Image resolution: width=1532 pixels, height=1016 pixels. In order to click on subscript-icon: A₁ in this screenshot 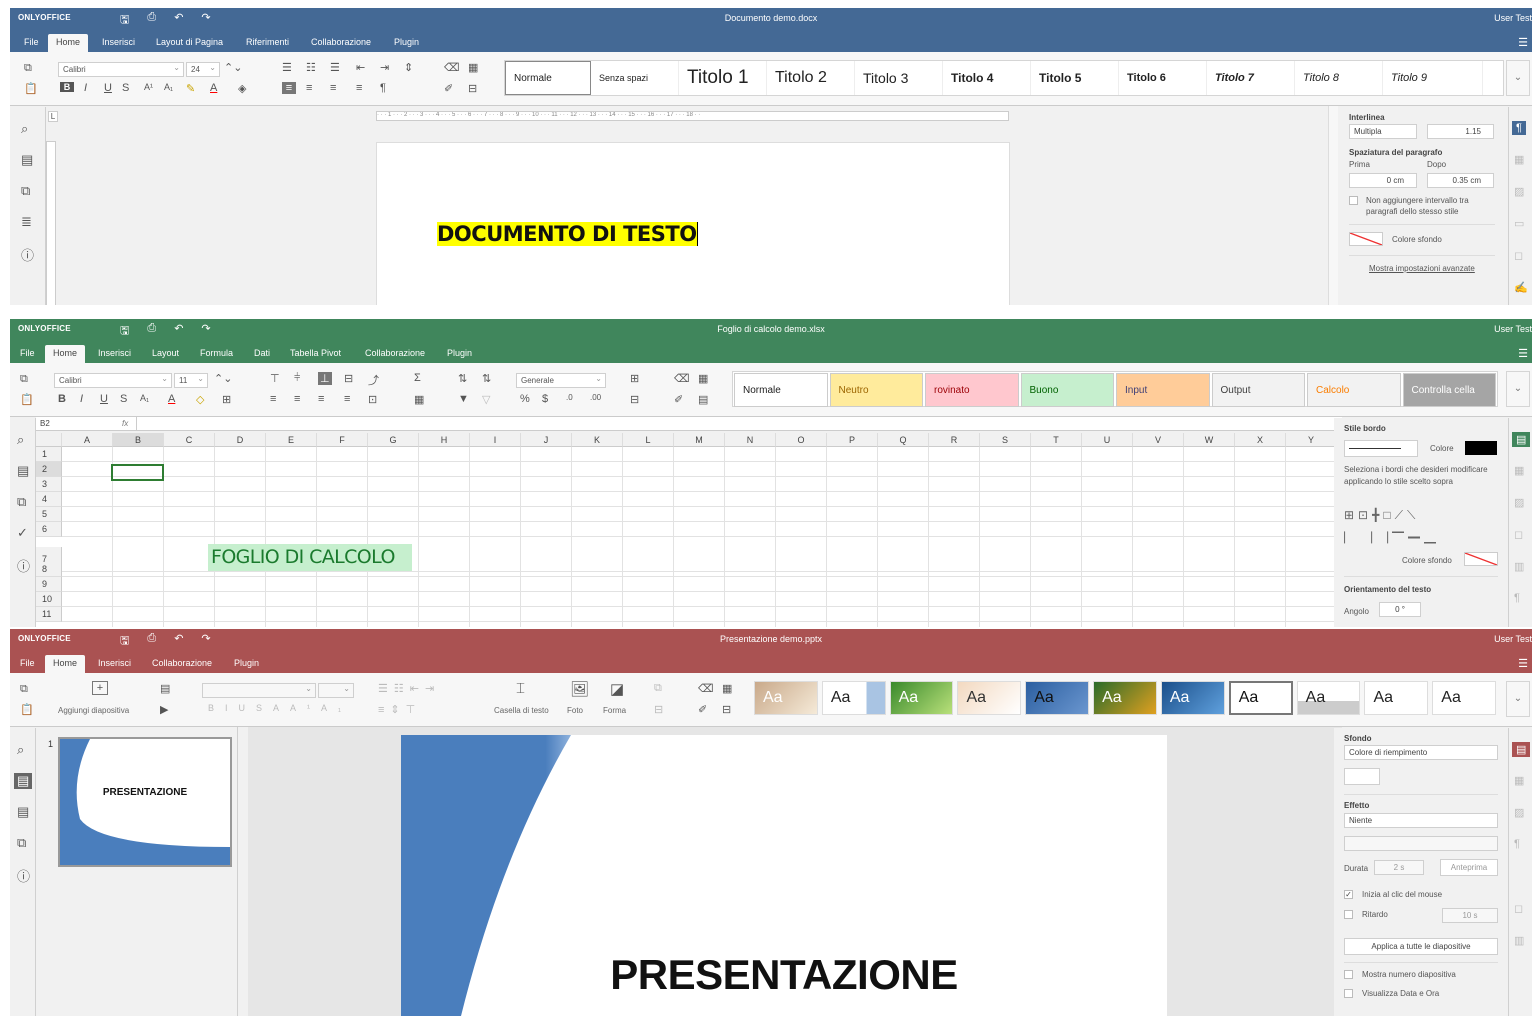, I will do `click(168, 87)`.